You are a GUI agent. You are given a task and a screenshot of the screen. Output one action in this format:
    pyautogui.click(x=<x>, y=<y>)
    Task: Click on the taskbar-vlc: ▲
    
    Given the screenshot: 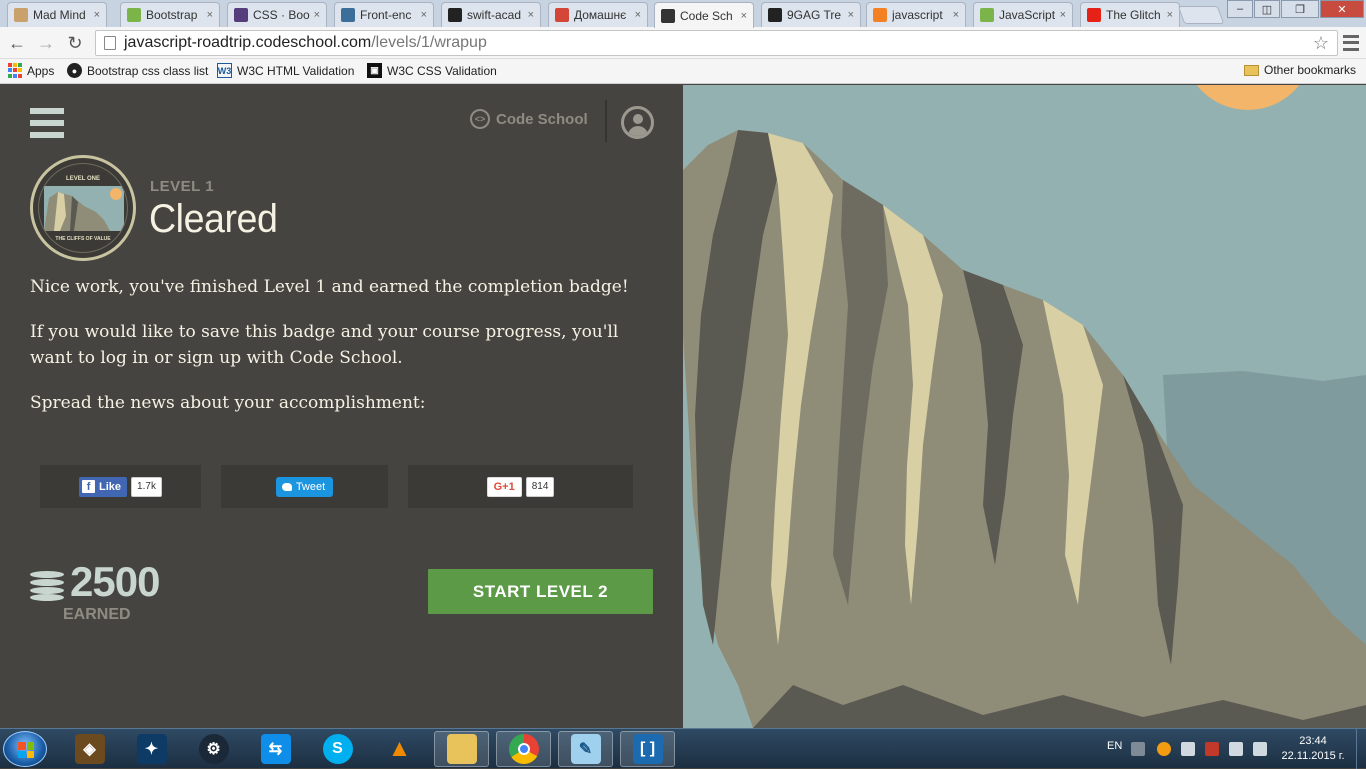 What is the action you would take?
    pyautogui.click(x=399, y=749)
    